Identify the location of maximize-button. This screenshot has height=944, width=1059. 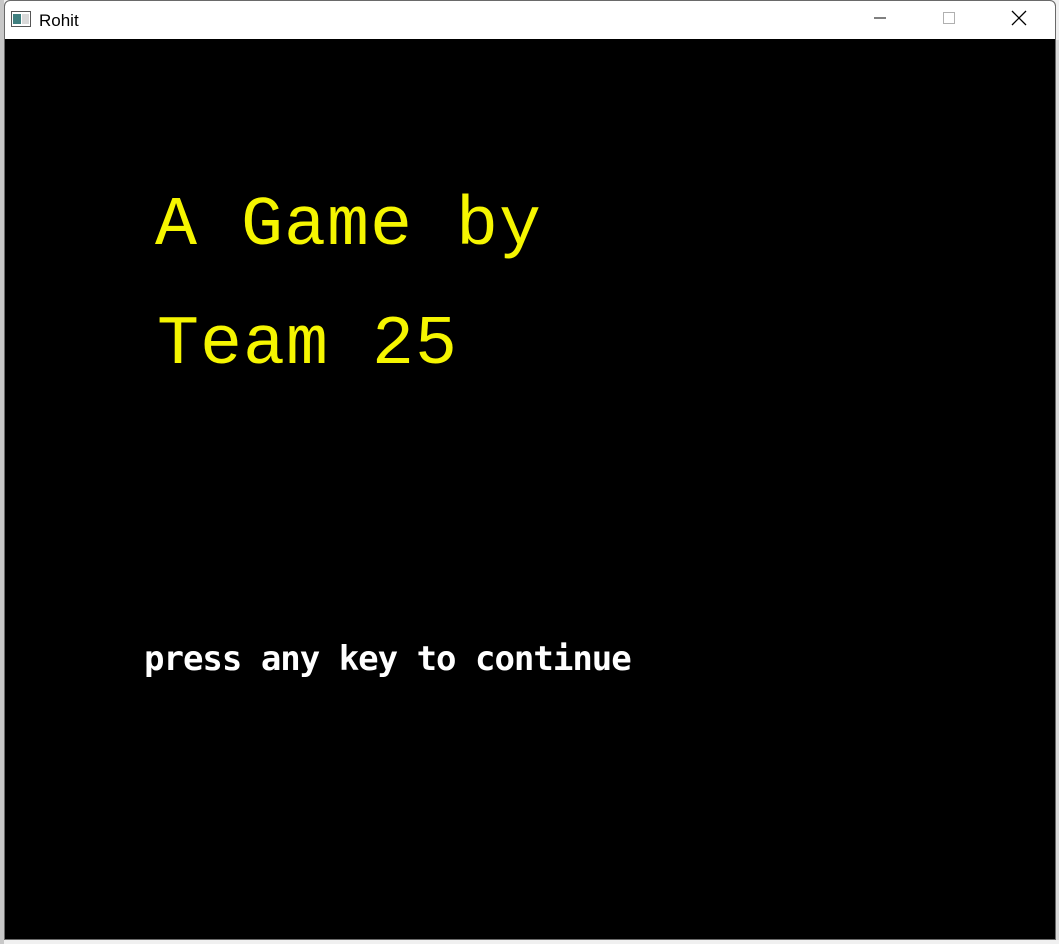
(949, 20).